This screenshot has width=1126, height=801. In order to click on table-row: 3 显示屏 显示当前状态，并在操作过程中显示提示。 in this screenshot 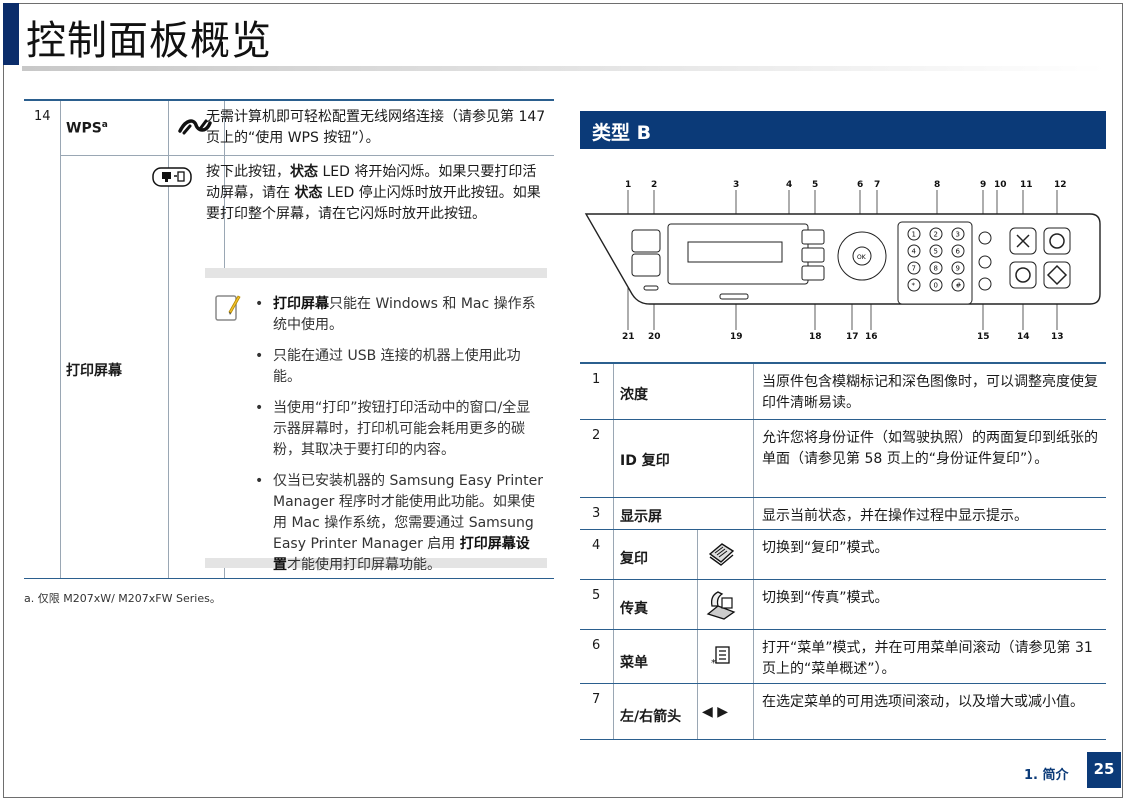, I will do `click(843, 514)`.